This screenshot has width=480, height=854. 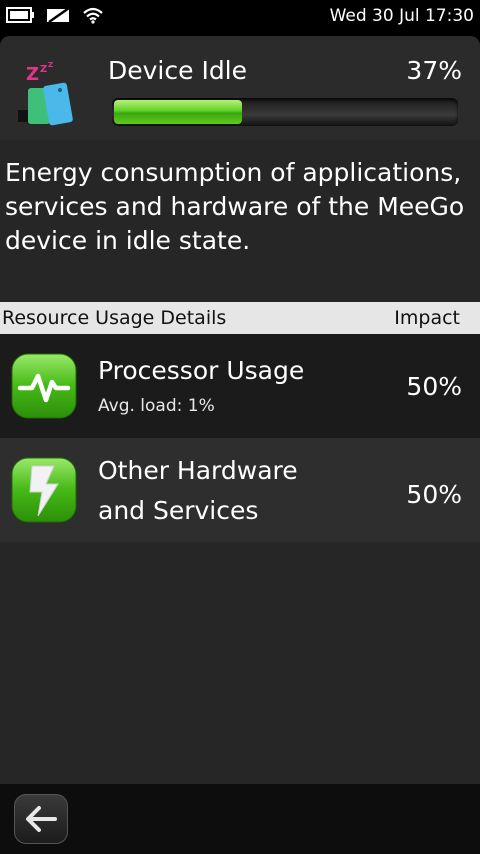 What do you see at coordinates (240, 386) in the screenshot?
I see `list-item-processor-usage: Processor Usage Avg. load: 1% 50%` at bounding box center [240, 386].